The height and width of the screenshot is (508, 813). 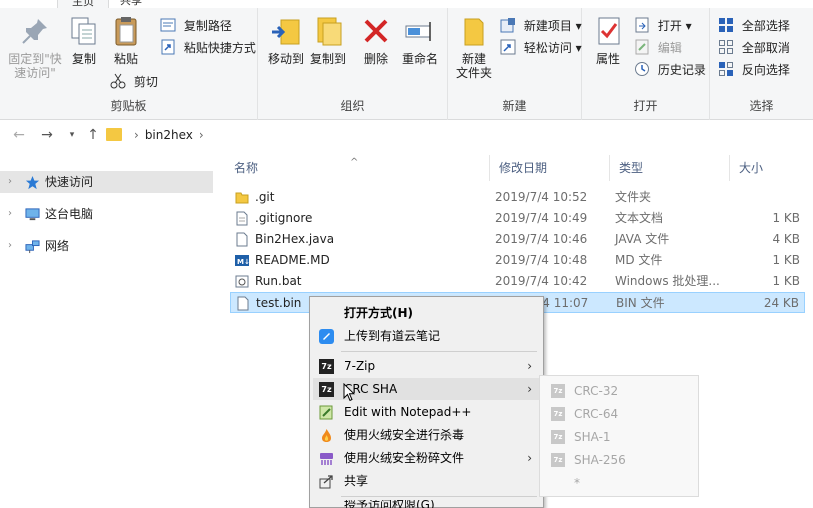 What do you see at coordinates (169, 135) in the screenshot?
I see `breadcrumb-current: bin2hex` at bounding box center [169, 135].